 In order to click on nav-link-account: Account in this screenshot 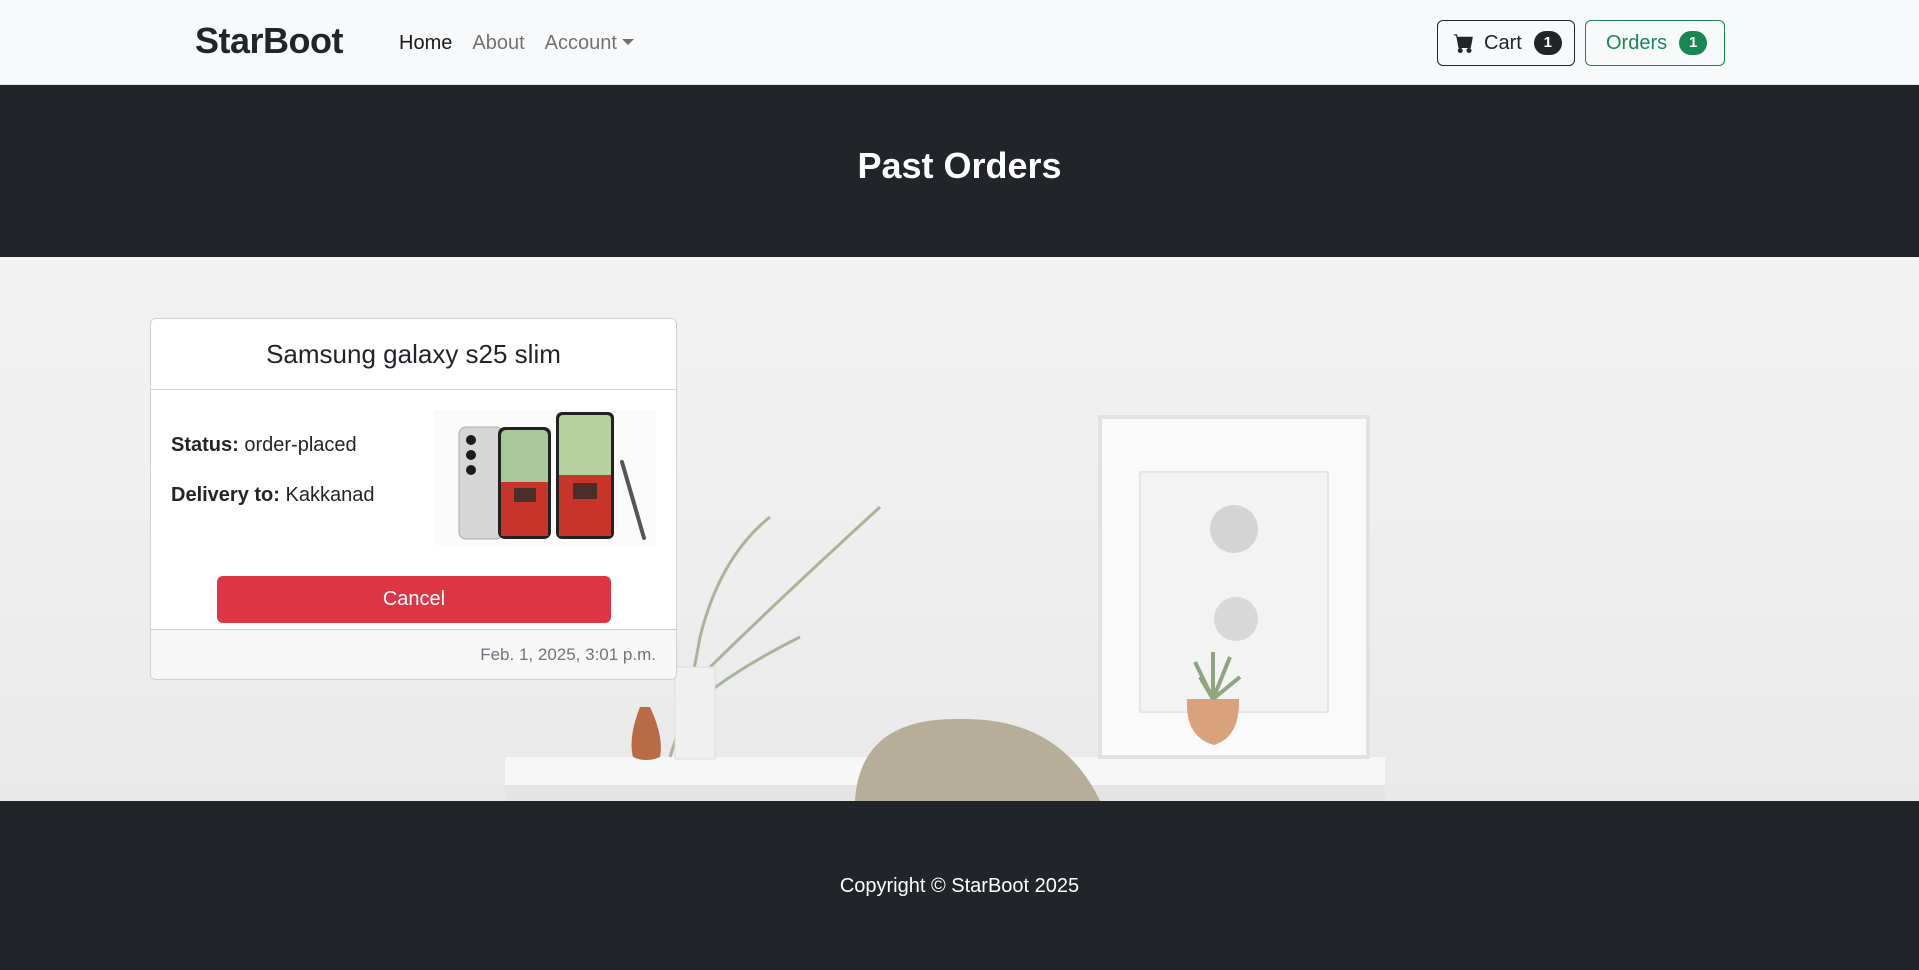, I will do `click(589, 43)`.